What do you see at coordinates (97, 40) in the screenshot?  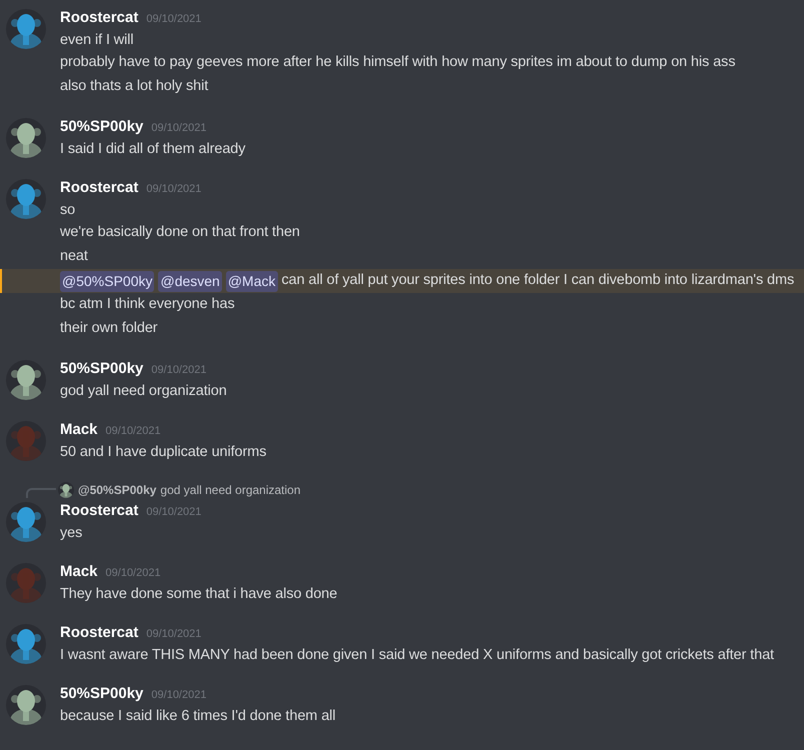 I see `message-text: even if I will` at bounding box center [97, 40].